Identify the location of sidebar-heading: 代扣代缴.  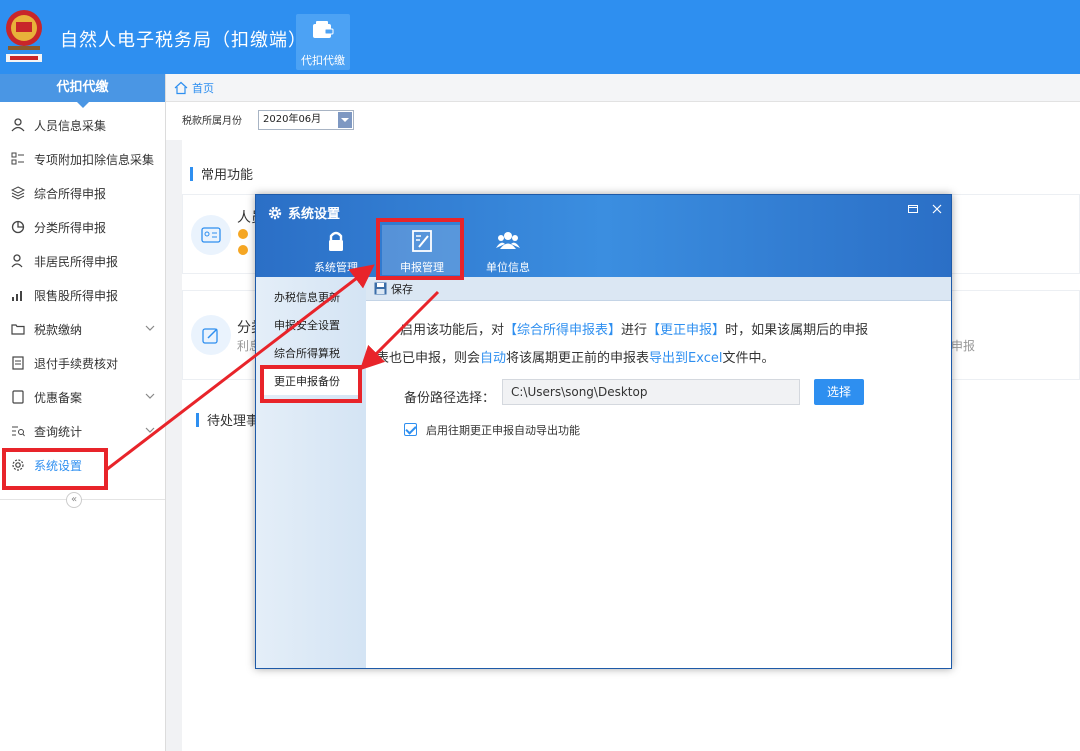
(82, 91).